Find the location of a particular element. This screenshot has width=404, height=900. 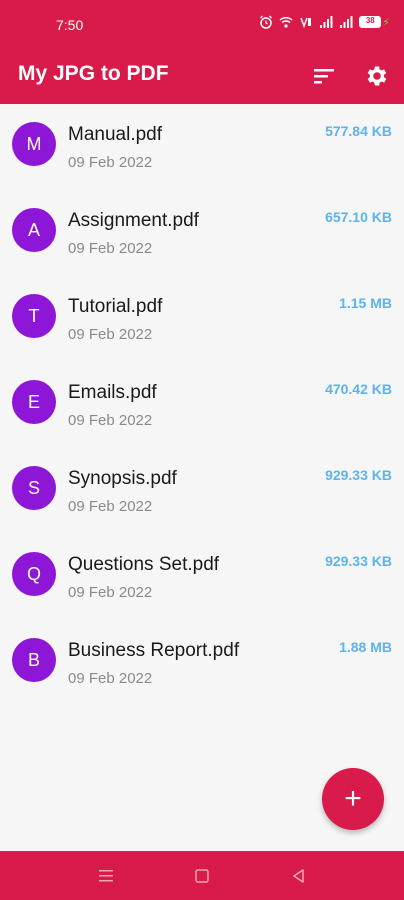

file-item: M Manual.pdf 09 Feb 2022 577.84 KB is located at coordinates (202, 147).